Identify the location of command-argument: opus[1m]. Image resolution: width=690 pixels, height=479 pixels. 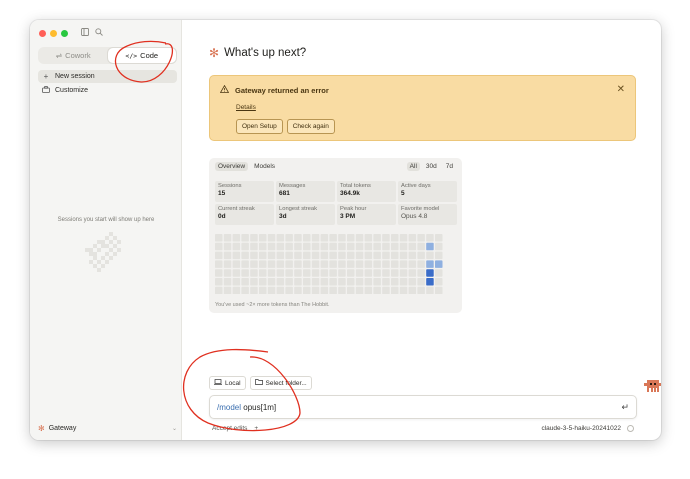
(260, 407).